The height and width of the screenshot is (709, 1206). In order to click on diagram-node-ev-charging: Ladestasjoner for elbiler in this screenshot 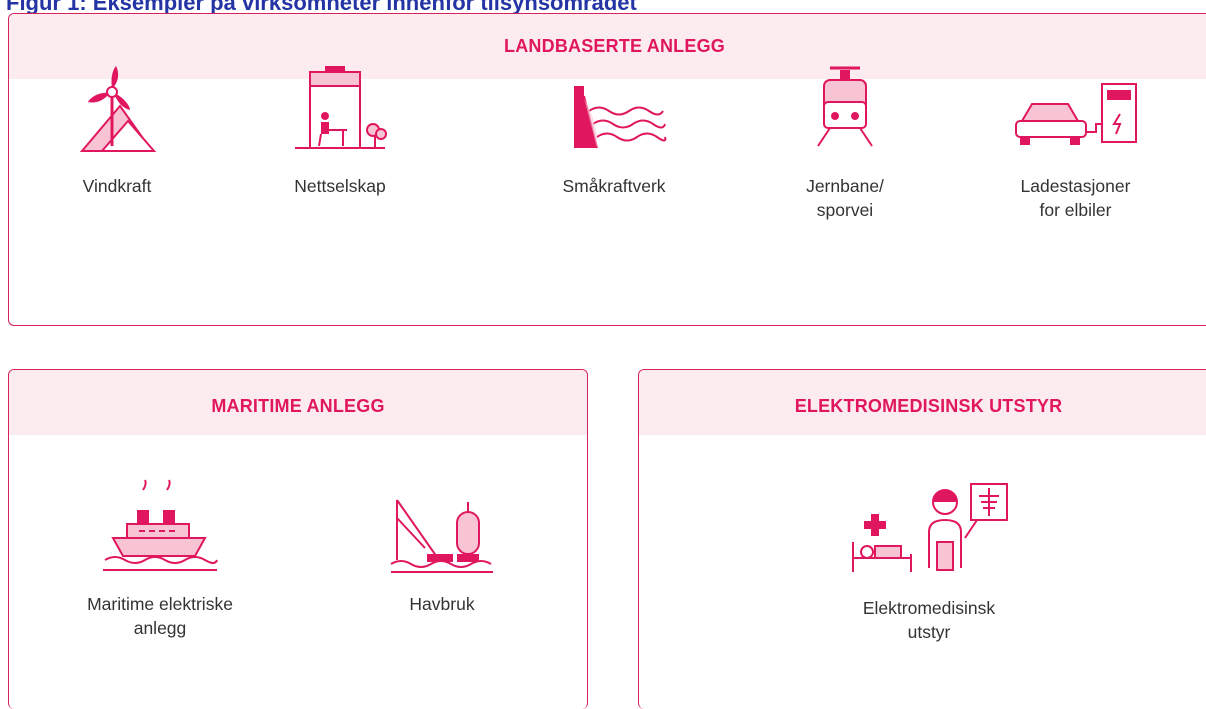, I will do `click(1075, 144)`.